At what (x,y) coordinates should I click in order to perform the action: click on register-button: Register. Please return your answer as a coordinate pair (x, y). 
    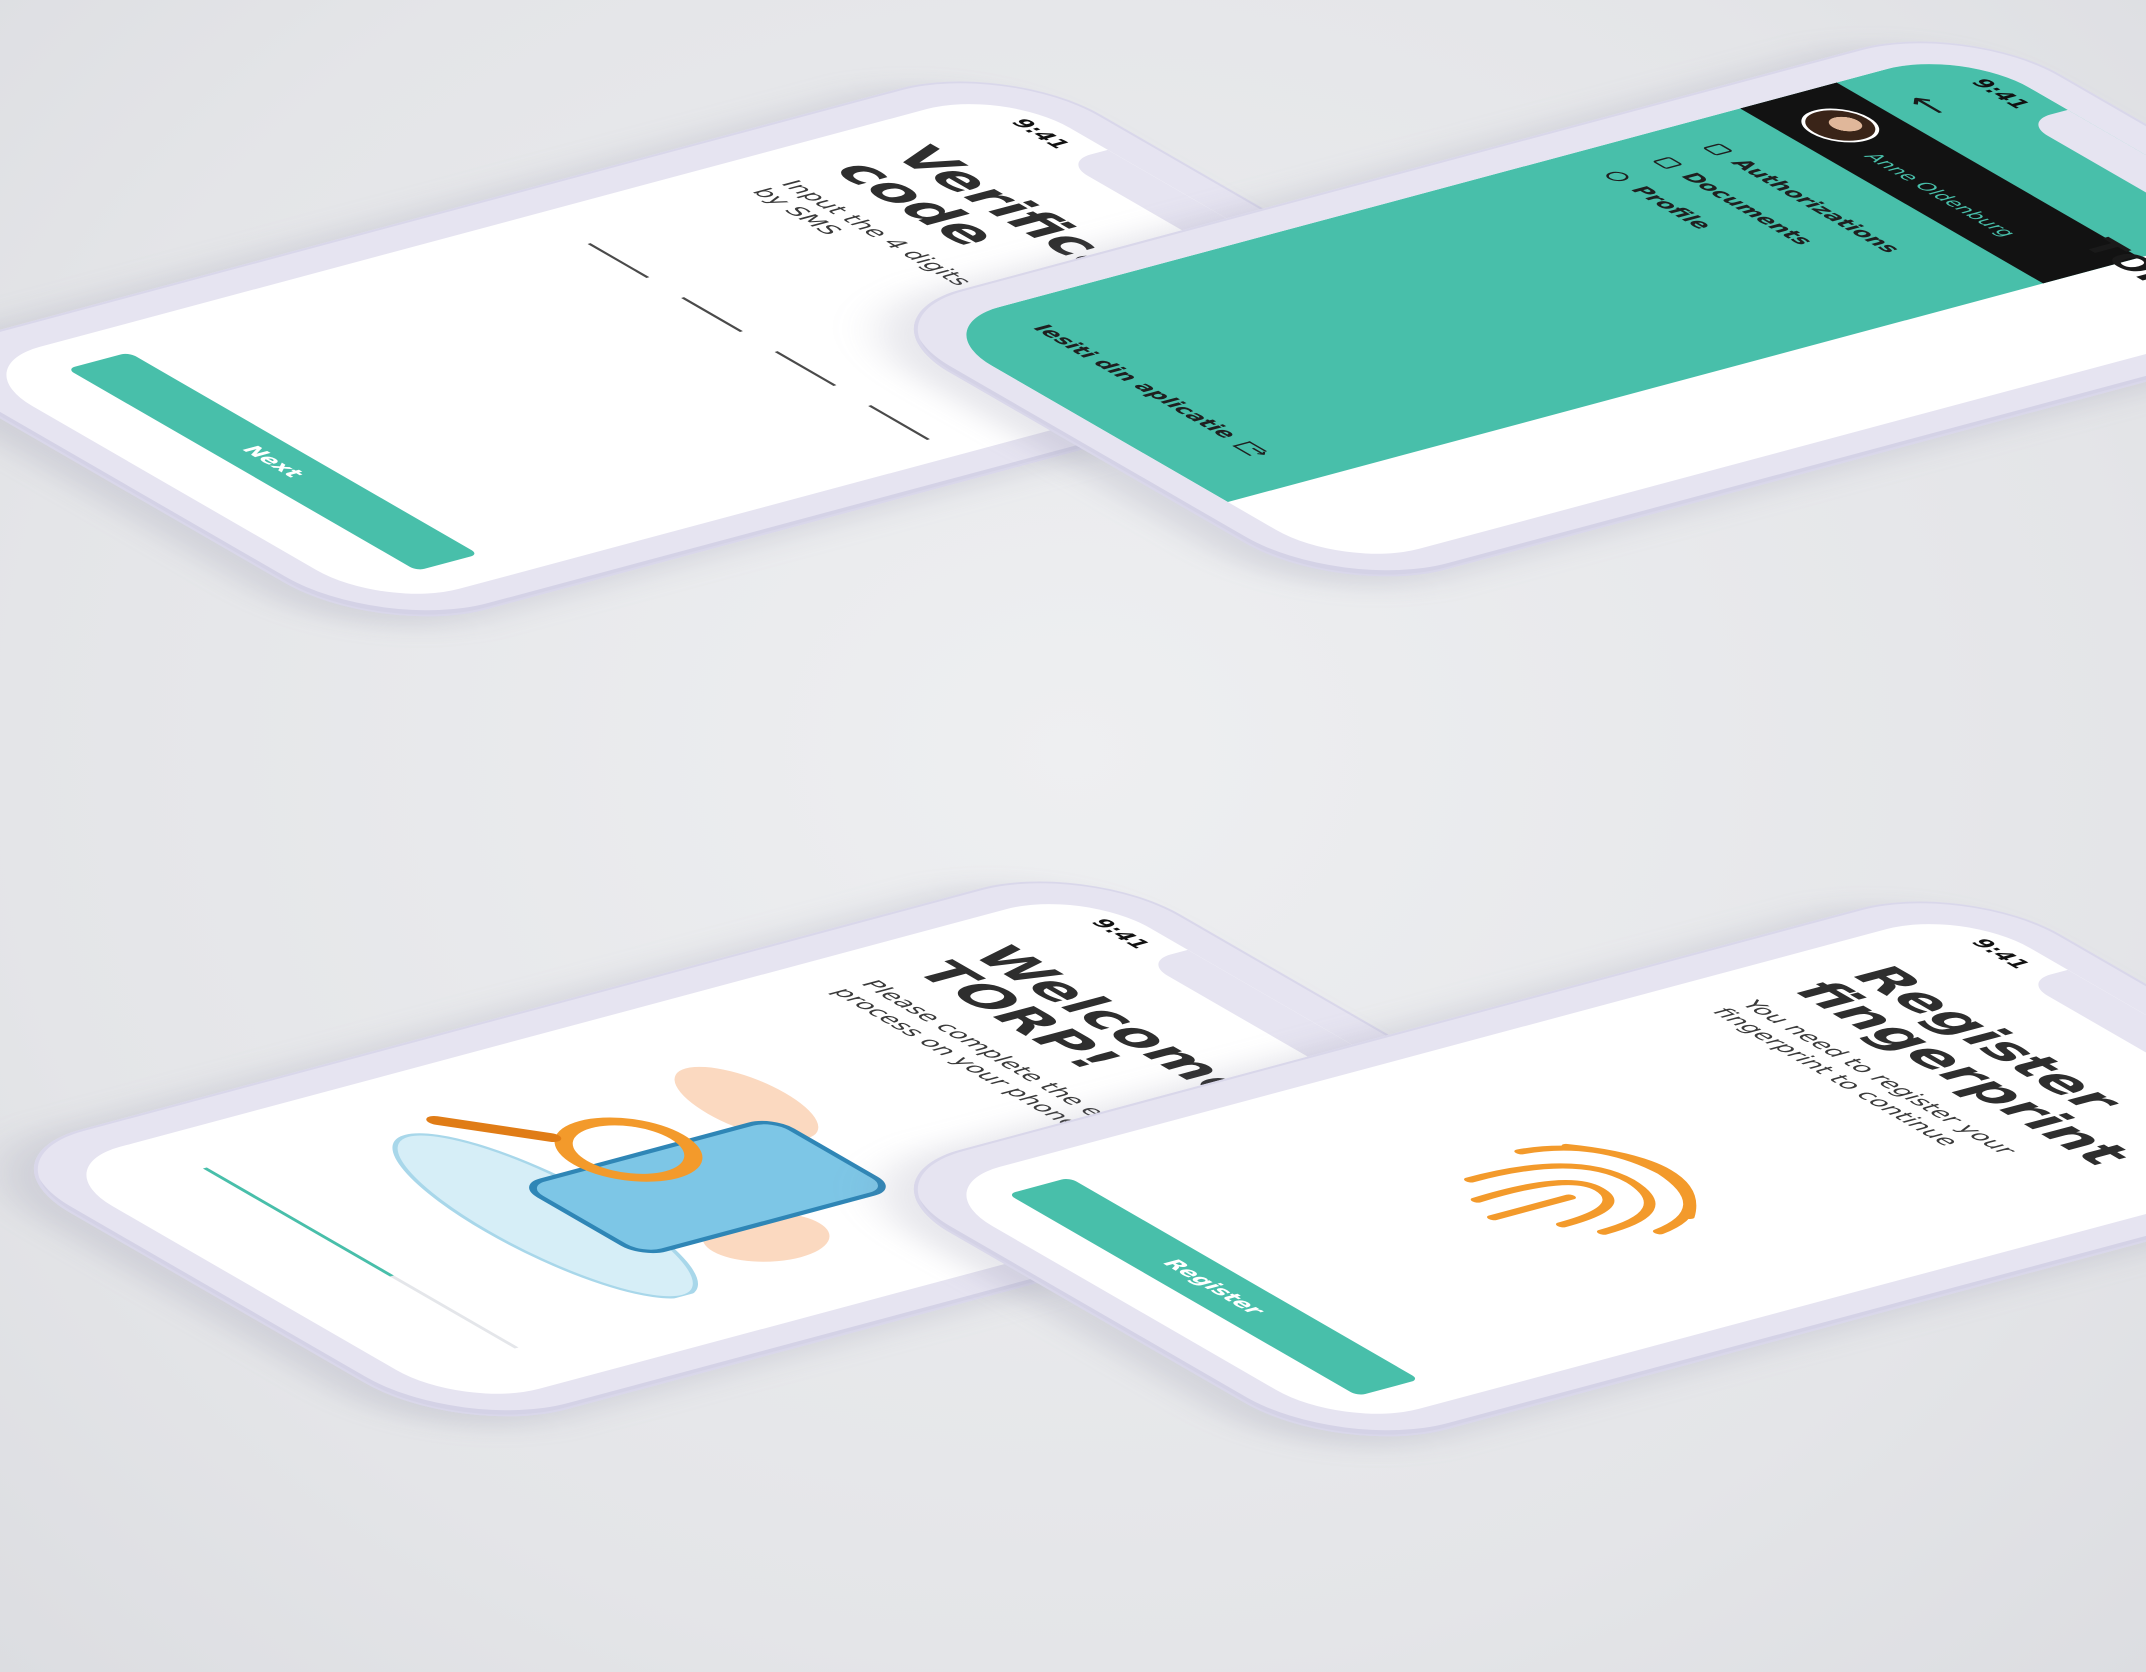
    Looking at the image, I should click on (1213, 1287).